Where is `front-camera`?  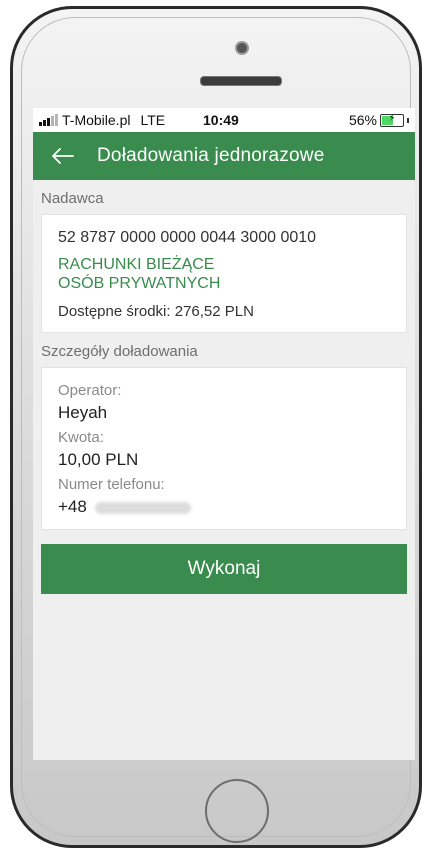 front-camera is located at coordinates (242, 48).